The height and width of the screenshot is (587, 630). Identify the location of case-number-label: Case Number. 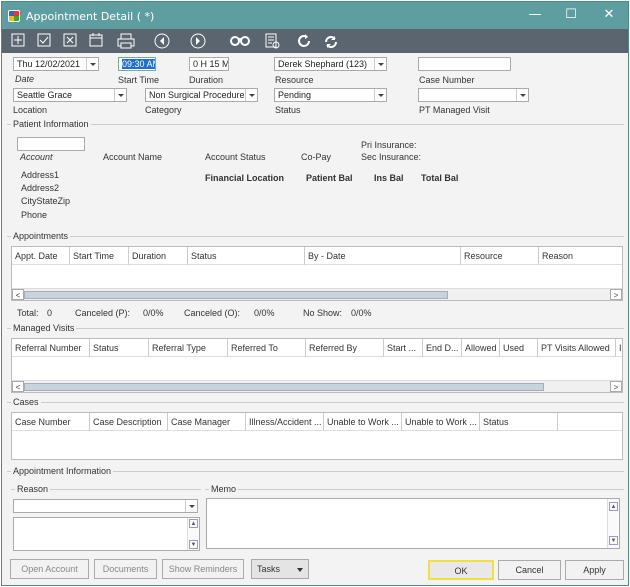
(447, 80).